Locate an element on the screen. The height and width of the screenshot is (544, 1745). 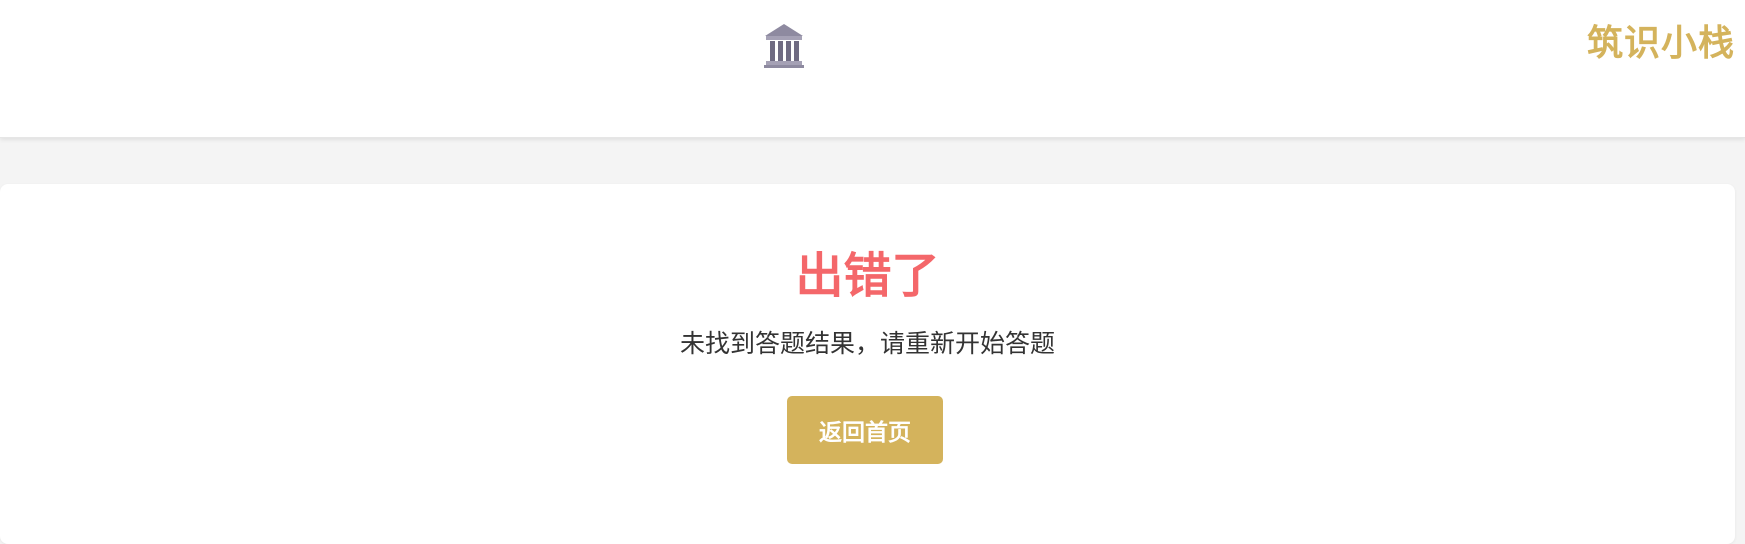
classical-building-icon is located at coordinates (784, 46).